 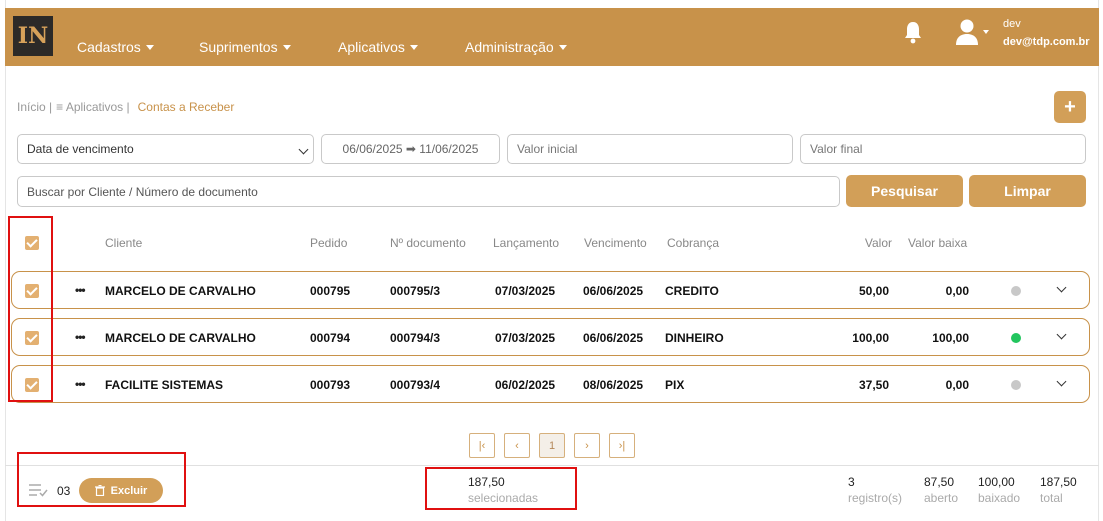 I want to click on search-input: Buscar por Cliente / Número de documento, so click(x=428, y=191).